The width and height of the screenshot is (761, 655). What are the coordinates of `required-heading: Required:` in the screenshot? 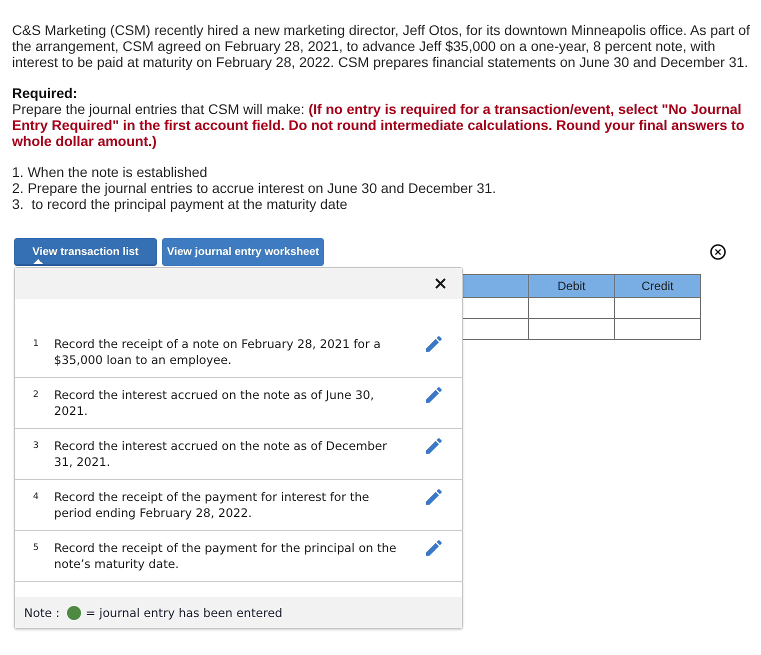 It's located at (45, 93).